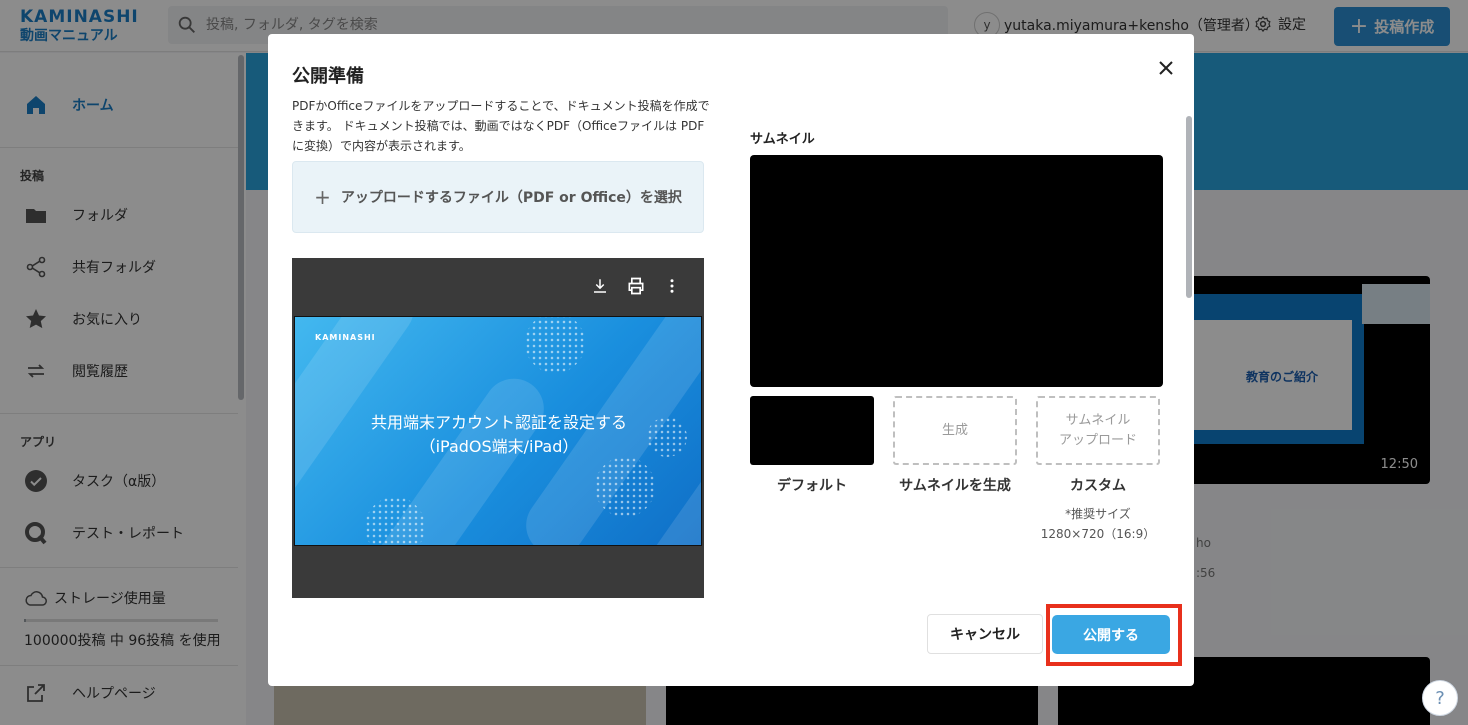 This screenshot has width=1468, height=725. What do you see at coordinates (498, 422) in the screenshot?
I see `slide-title-line1: 共用端末アカウント認証を設定する` at bounding box center [498, 422].